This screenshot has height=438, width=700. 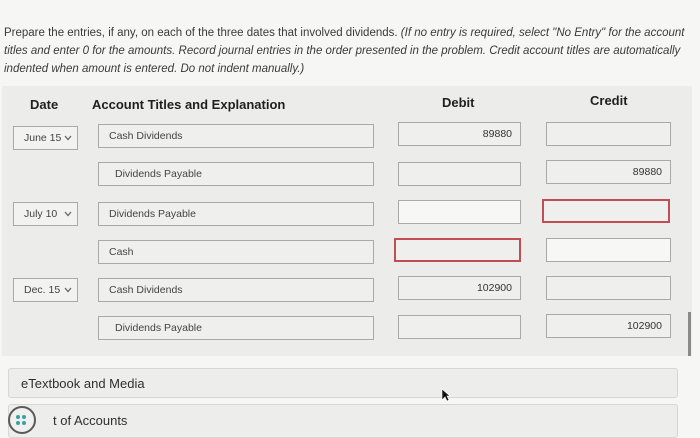 What do you see at coordinates (608, 326) in the screenshot?
I see `credit-field: 102900` at bounding box center [608, 326].